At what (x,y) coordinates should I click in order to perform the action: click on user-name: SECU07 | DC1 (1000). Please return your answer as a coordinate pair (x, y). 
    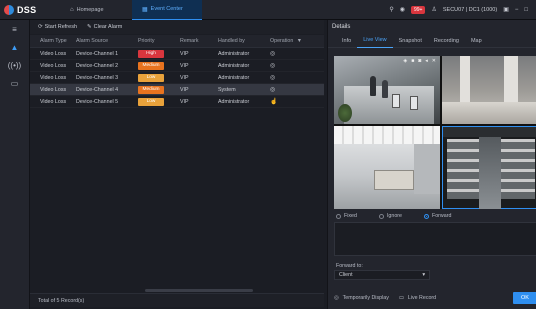
    Looking at the image, I should click on (470, 10).